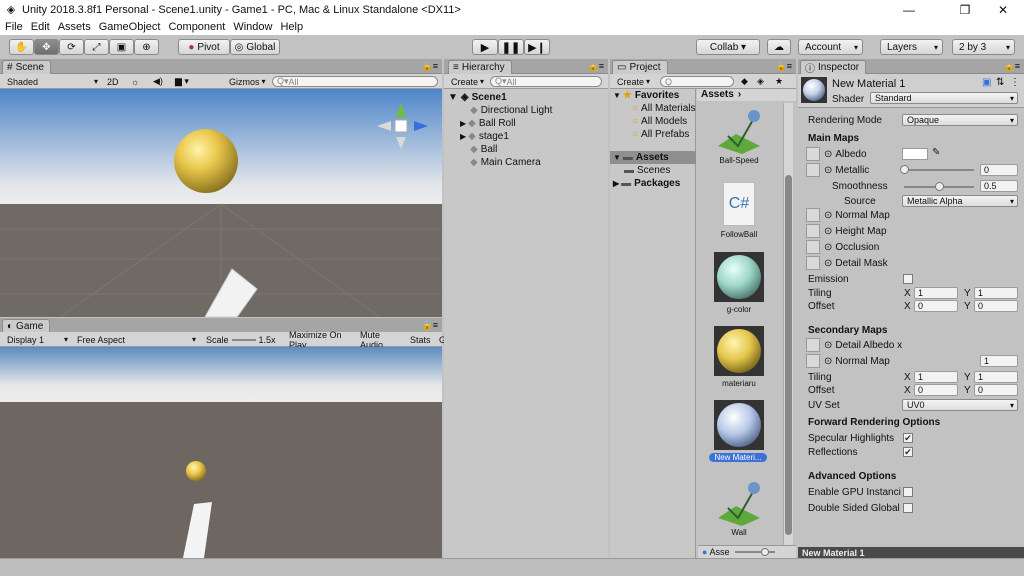  What do you see at coordinates (761, 81) in the screenshot?
I see `filter-label-icon: ◈` at bounding box center [761, 81].